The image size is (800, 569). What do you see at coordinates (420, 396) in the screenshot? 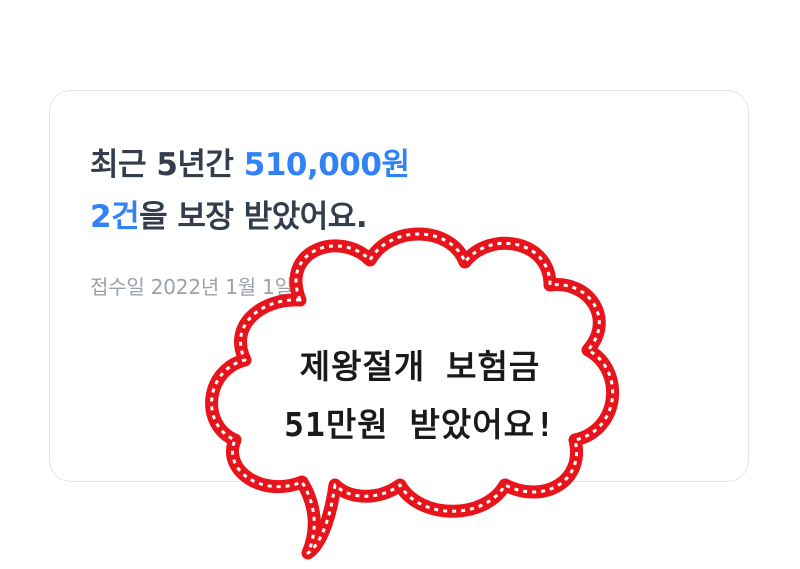
I see `bubble-message: 제왕절개 보험금 51만원 받았어요!` at bounding box center [420, 396].